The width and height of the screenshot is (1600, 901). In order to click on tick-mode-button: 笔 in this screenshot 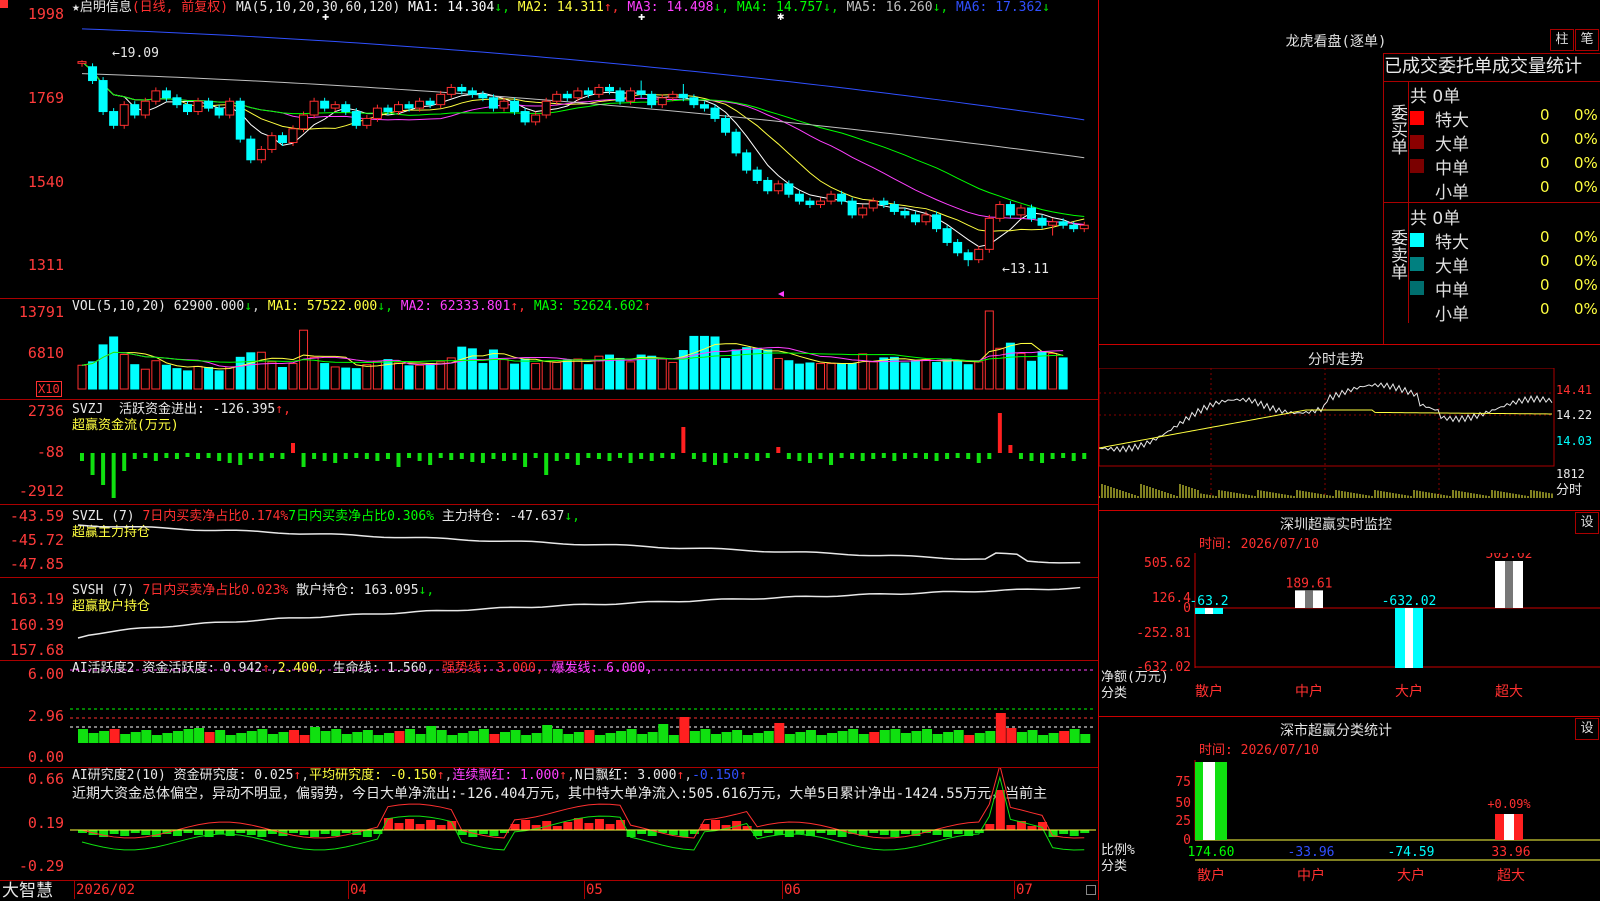, I will do `click(1587, 40)`.